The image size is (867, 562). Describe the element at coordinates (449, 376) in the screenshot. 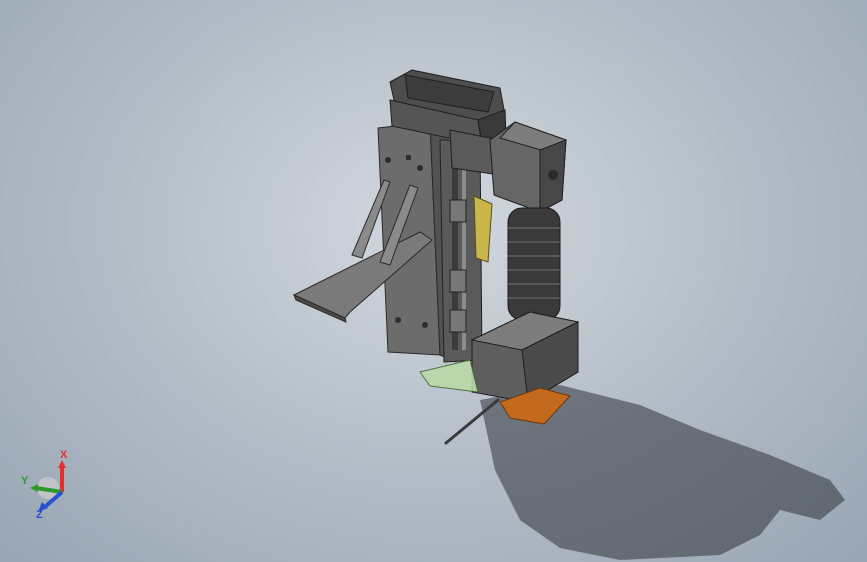

I see `green-plate` at that location.